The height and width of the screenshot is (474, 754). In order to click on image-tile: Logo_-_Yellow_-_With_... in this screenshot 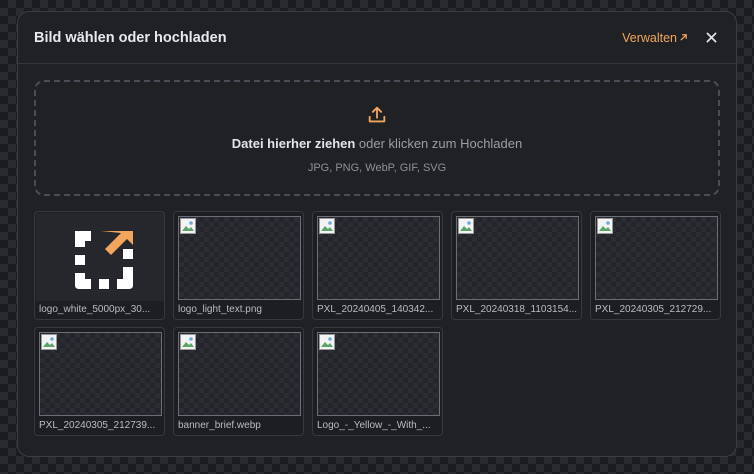, I will do `click(377, 381)`.